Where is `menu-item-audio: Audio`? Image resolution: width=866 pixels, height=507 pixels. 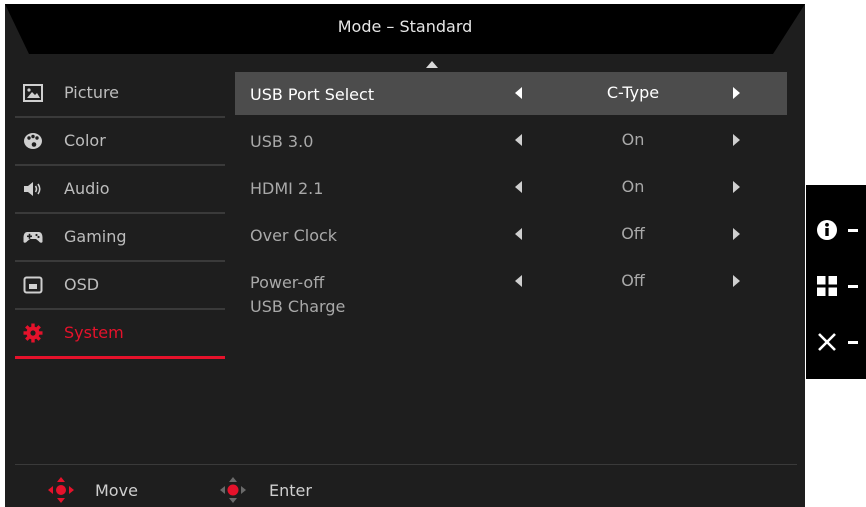
menu-item-audio: Audio is located at coordinates (120, 190).